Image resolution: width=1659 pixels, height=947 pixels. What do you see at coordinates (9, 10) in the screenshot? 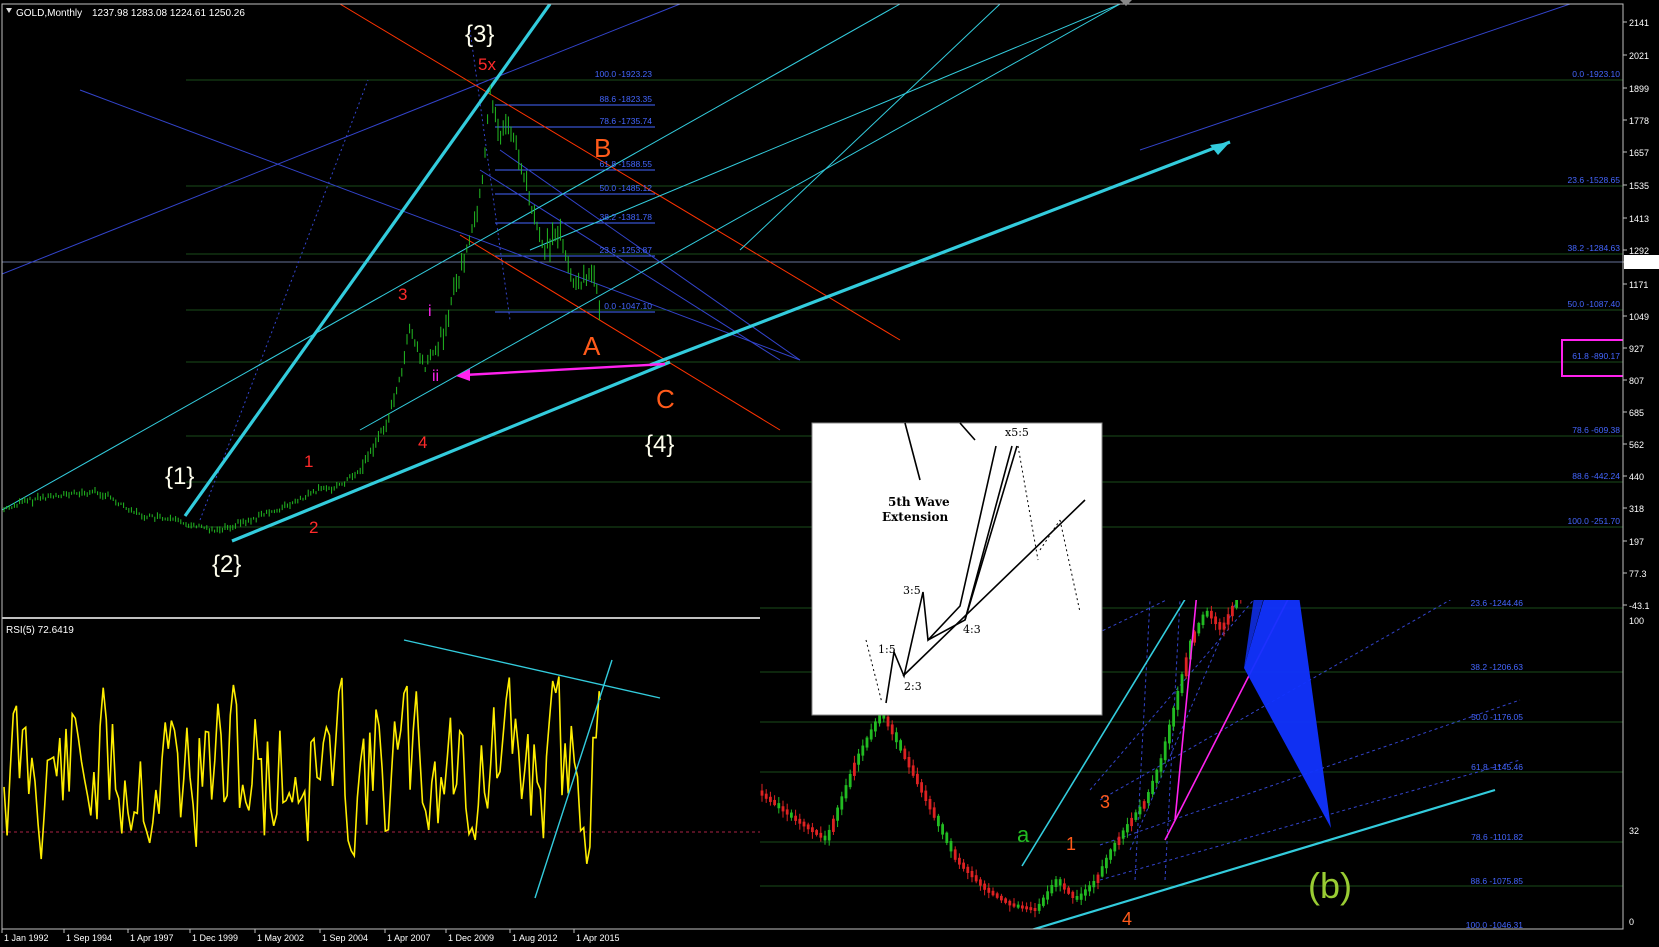
I see `menu-triangle-icon` at bounding box center [9, 10].